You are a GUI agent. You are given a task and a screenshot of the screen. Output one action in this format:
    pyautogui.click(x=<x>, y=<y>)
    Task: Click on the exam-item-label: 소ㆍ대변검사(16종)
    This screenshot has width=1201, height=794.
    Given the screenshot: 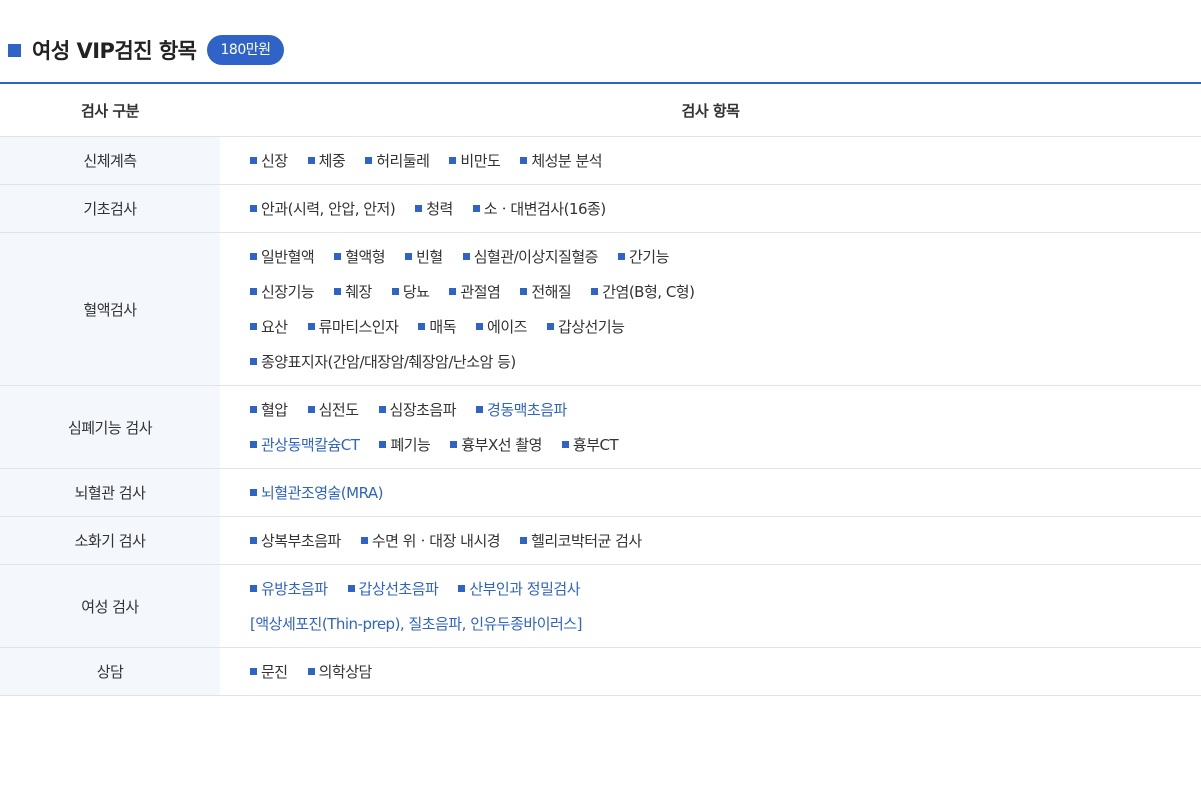 What is the action you would take?
    pyautogui.click(x=544, y=209)
    